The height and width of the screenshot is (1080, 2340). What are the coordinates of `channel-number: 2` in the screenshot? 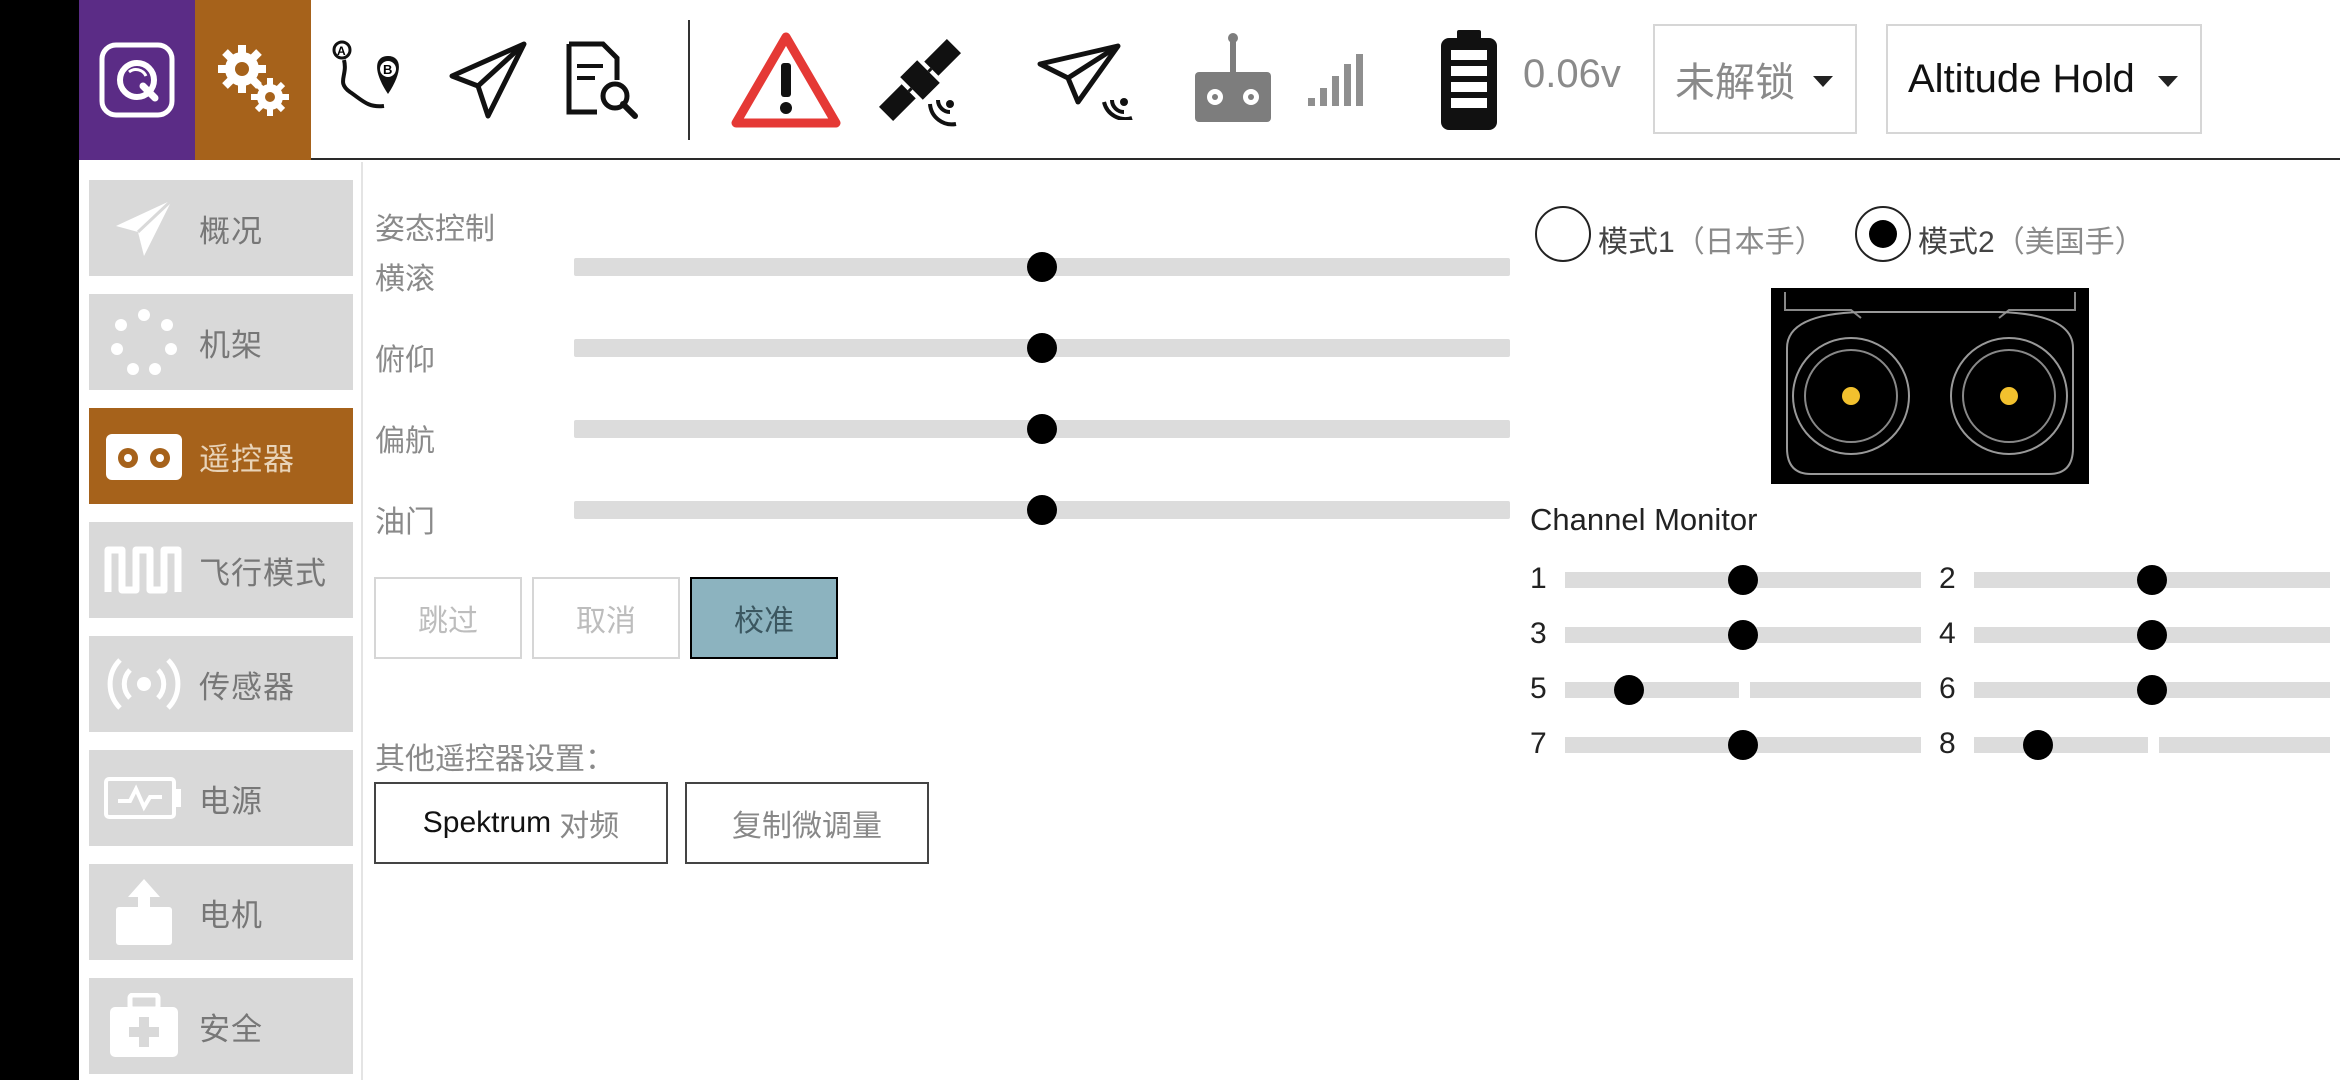 It's located at (1947, 578).